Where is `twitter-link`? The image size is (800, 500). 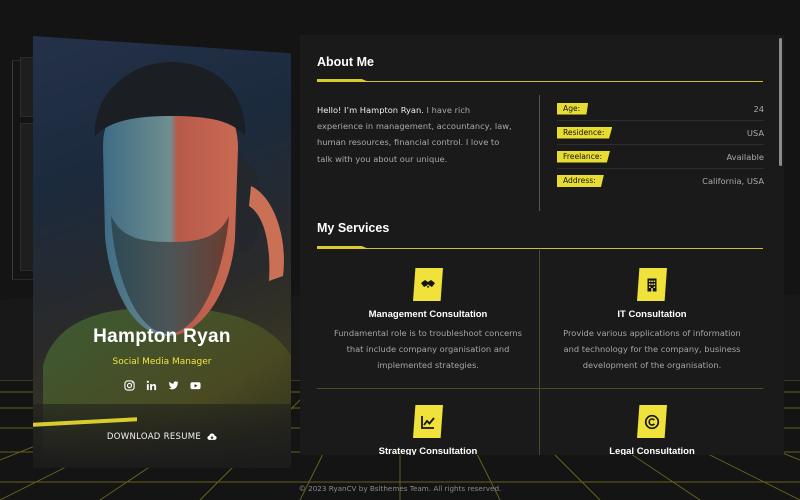
twitter-link is located at coordinates (173, 385).